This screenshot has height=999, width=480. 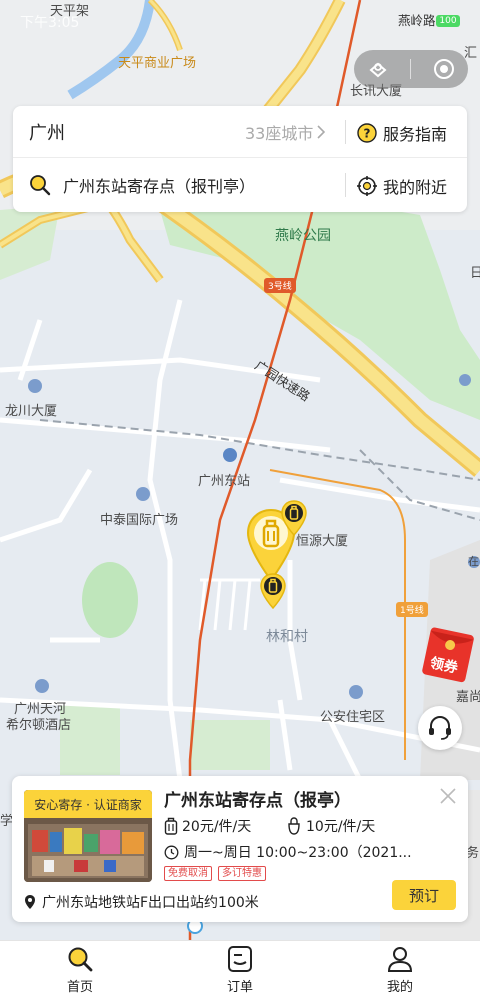 What do you see at coordinates (448, 21) in the screenshot?
I see `battery-indicator: 100` at bounding box center [448, 21].